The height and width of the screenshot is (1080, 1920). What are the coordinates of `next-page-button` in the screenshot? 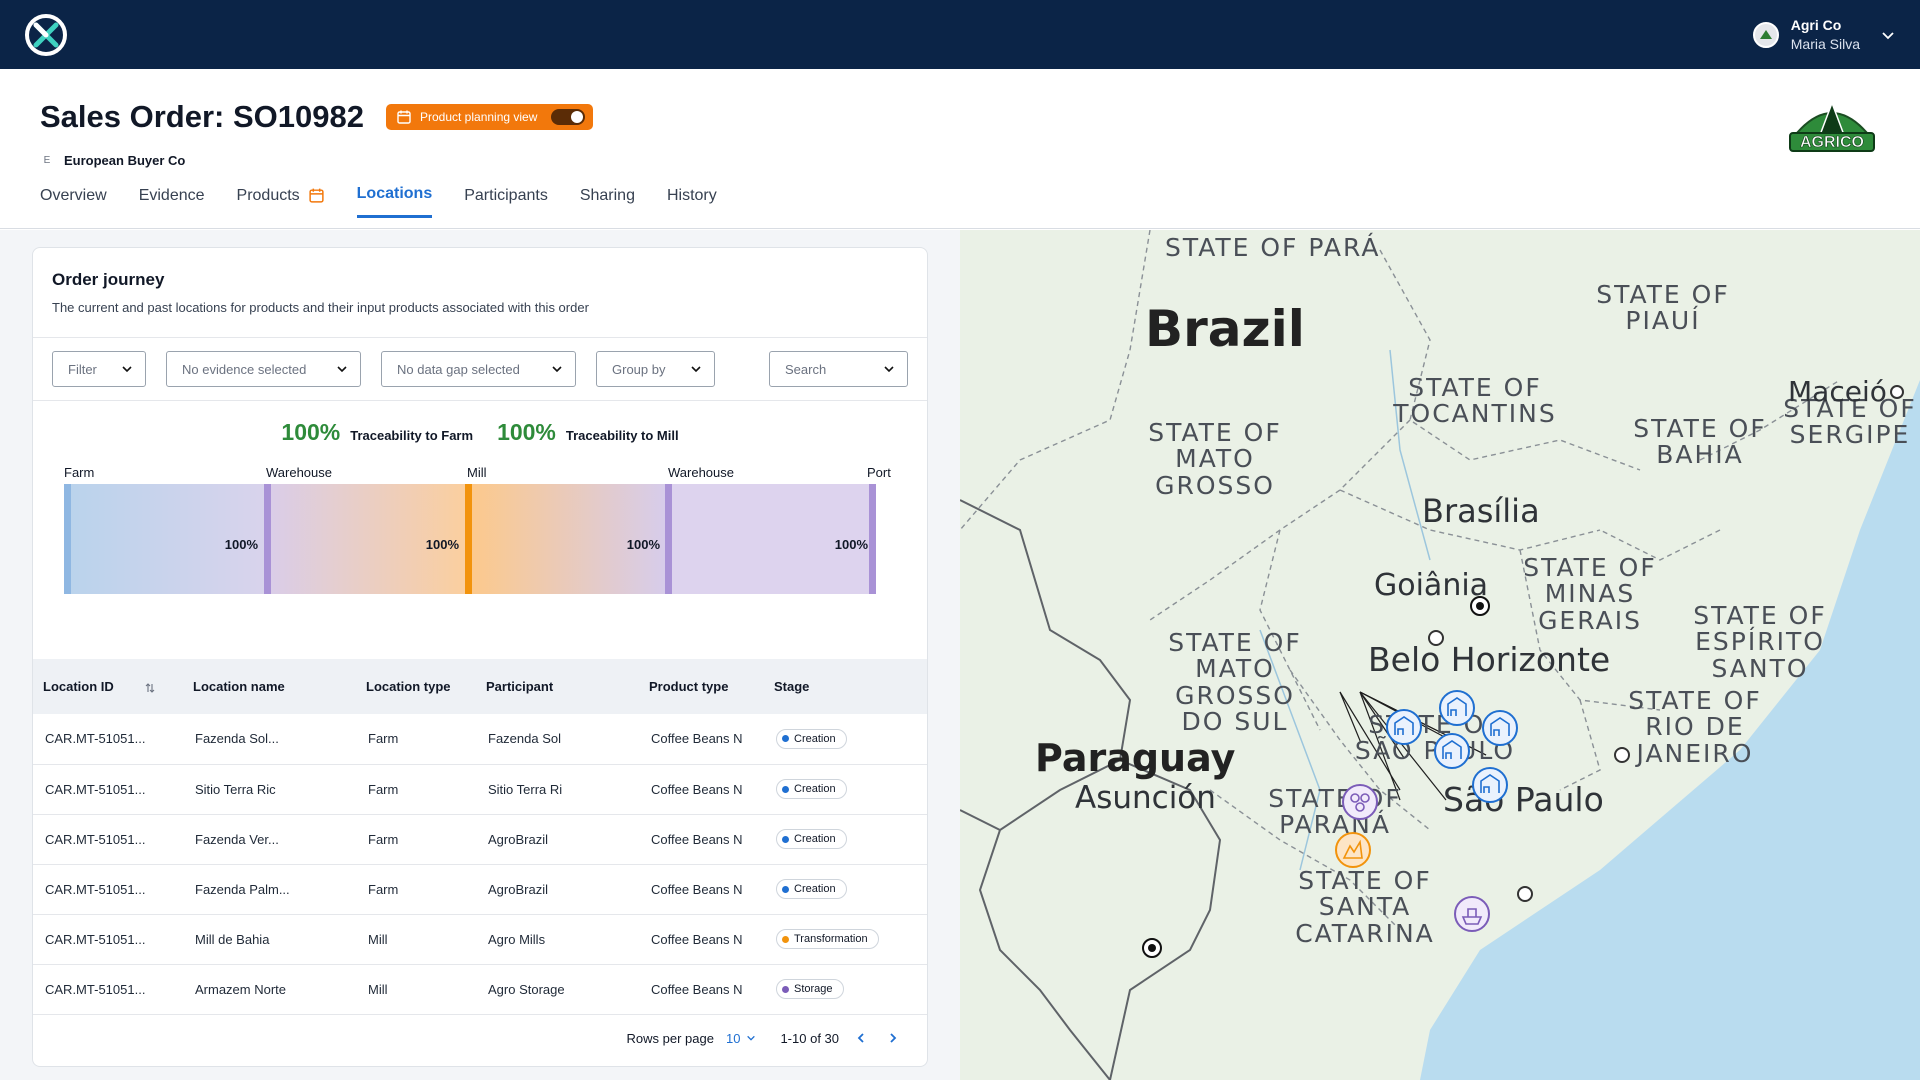 It's located at (893, 1038).